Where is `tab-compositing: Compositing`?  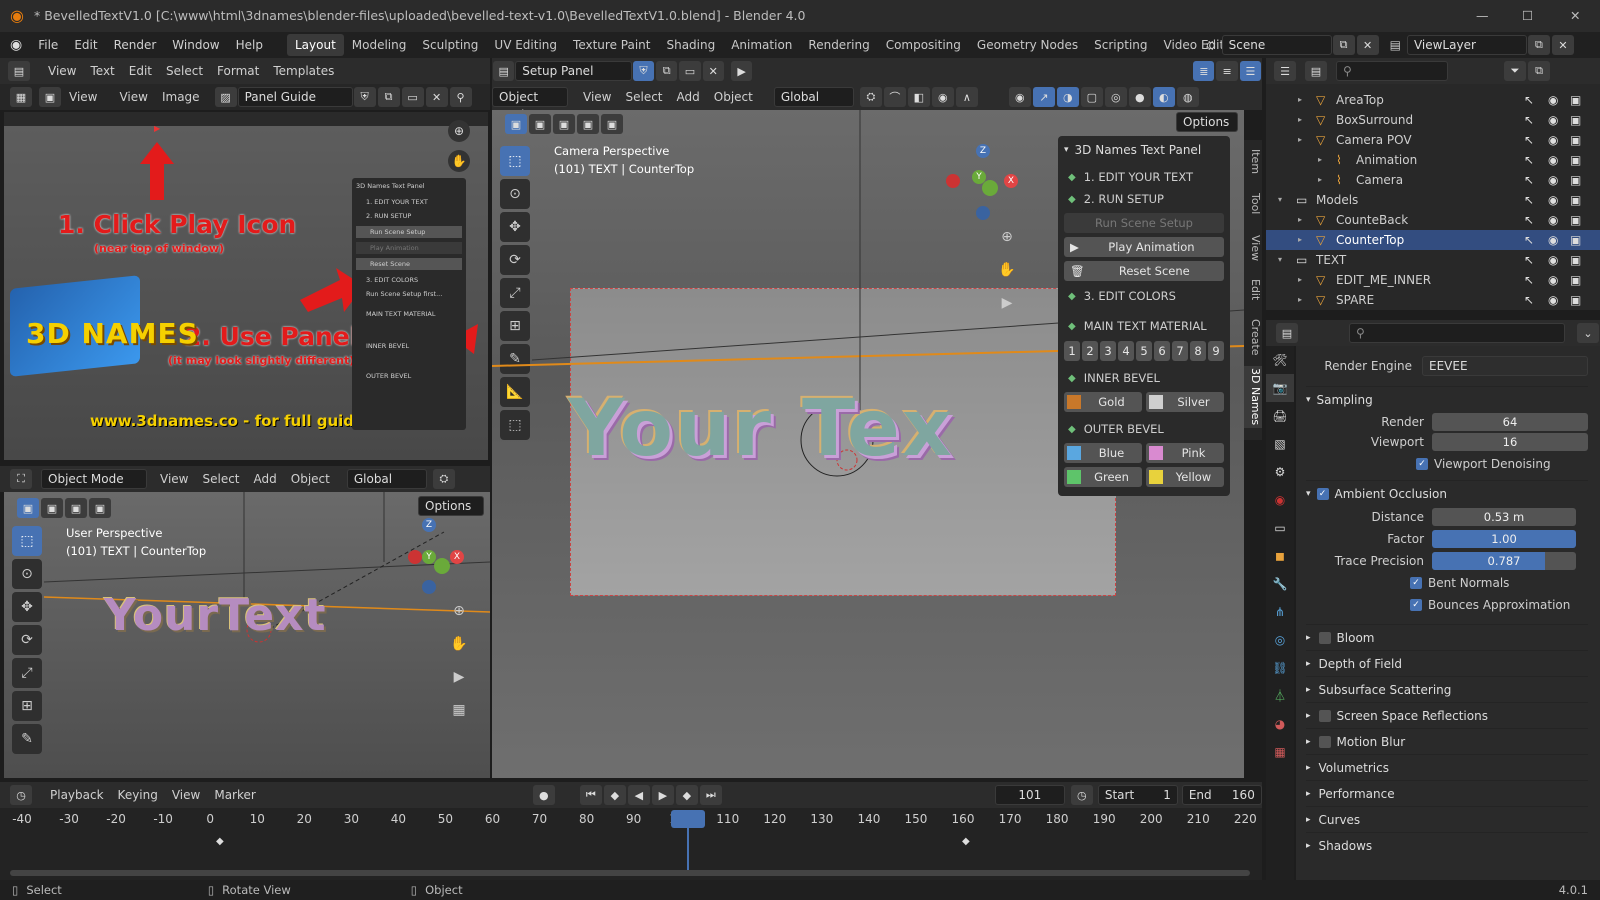
tab-compositing: Compositing is located at coordinates (923, 45).